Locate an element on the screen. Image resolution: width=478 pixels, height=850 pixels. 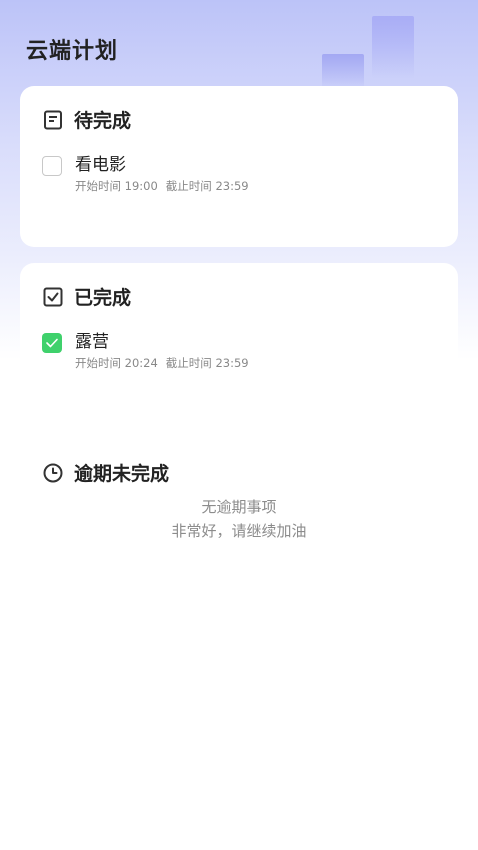
page-title: 云端计划 is located at coordinates (72, 51).